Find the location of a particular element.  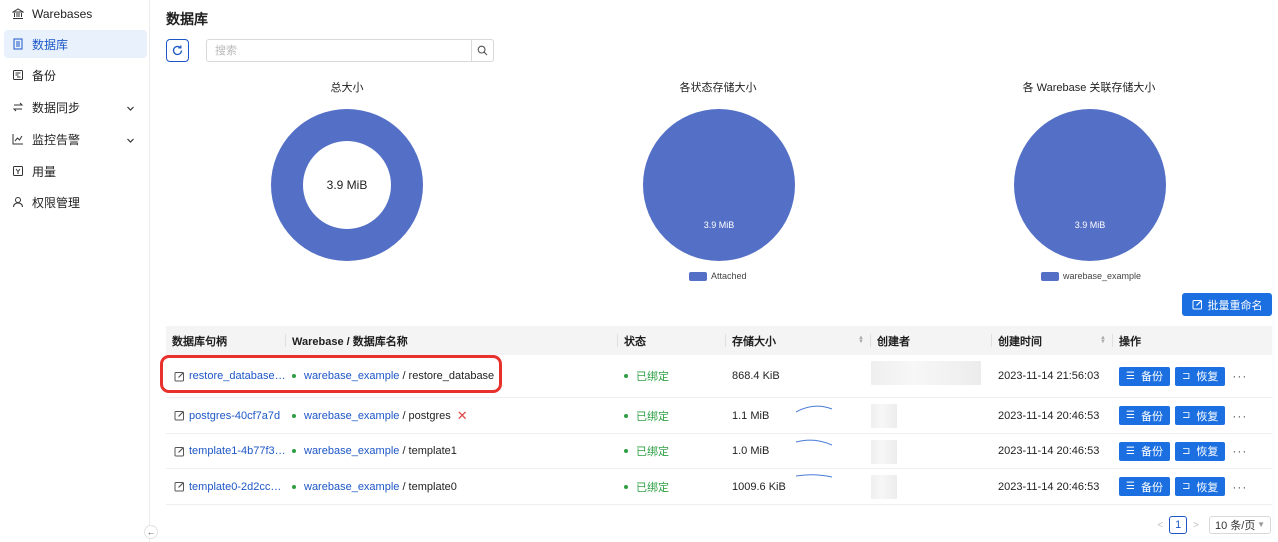

cell-handle: postgres-40cf7a7d is located at coordinates (227, 415).